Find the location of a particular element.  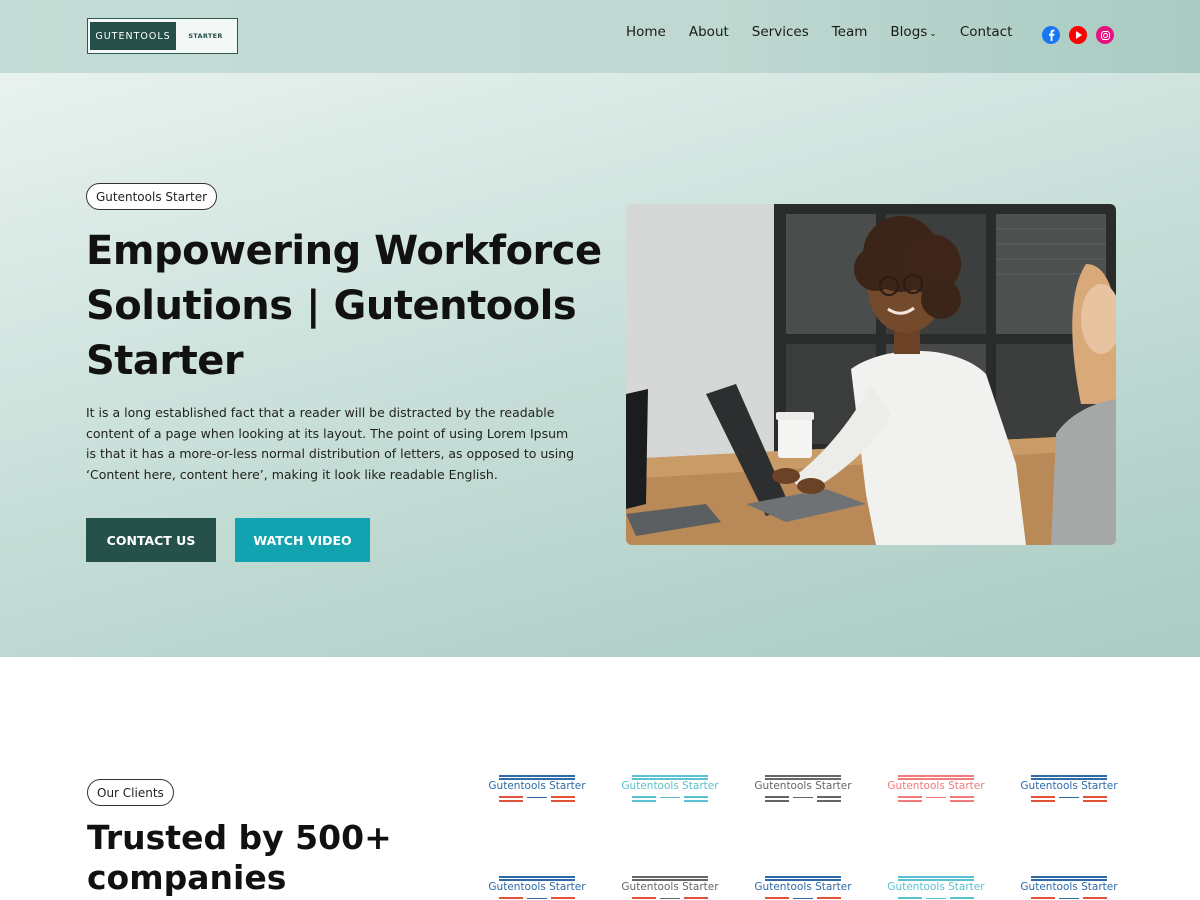

clients-badge: Our Clients is located at coordinates (130, 792).